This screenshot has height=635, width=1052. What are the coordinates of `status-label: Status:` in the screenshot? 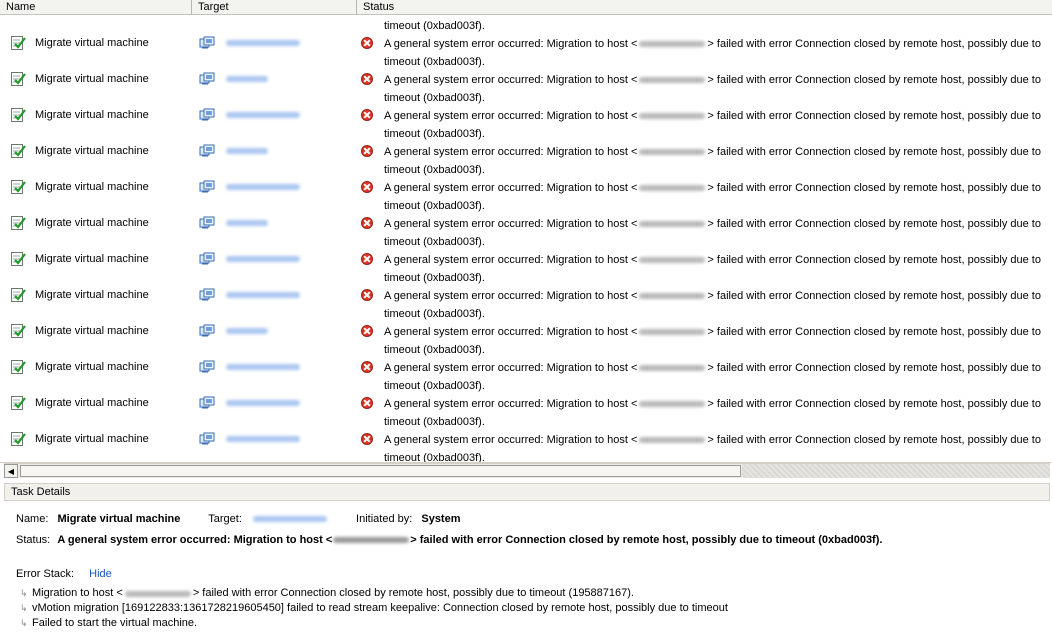 It's located at (33, 540).